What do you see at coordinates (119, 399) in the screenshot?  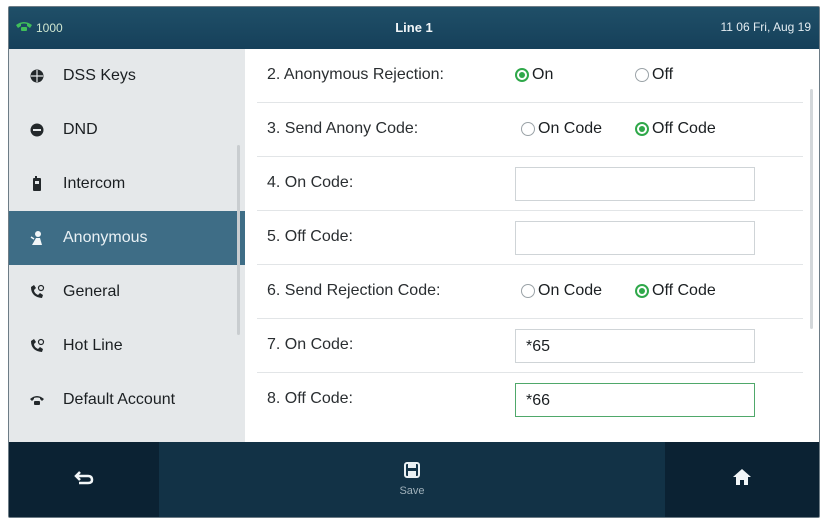 I see `sidebar-item-label: Default Account` at bounding box center [119, 399].